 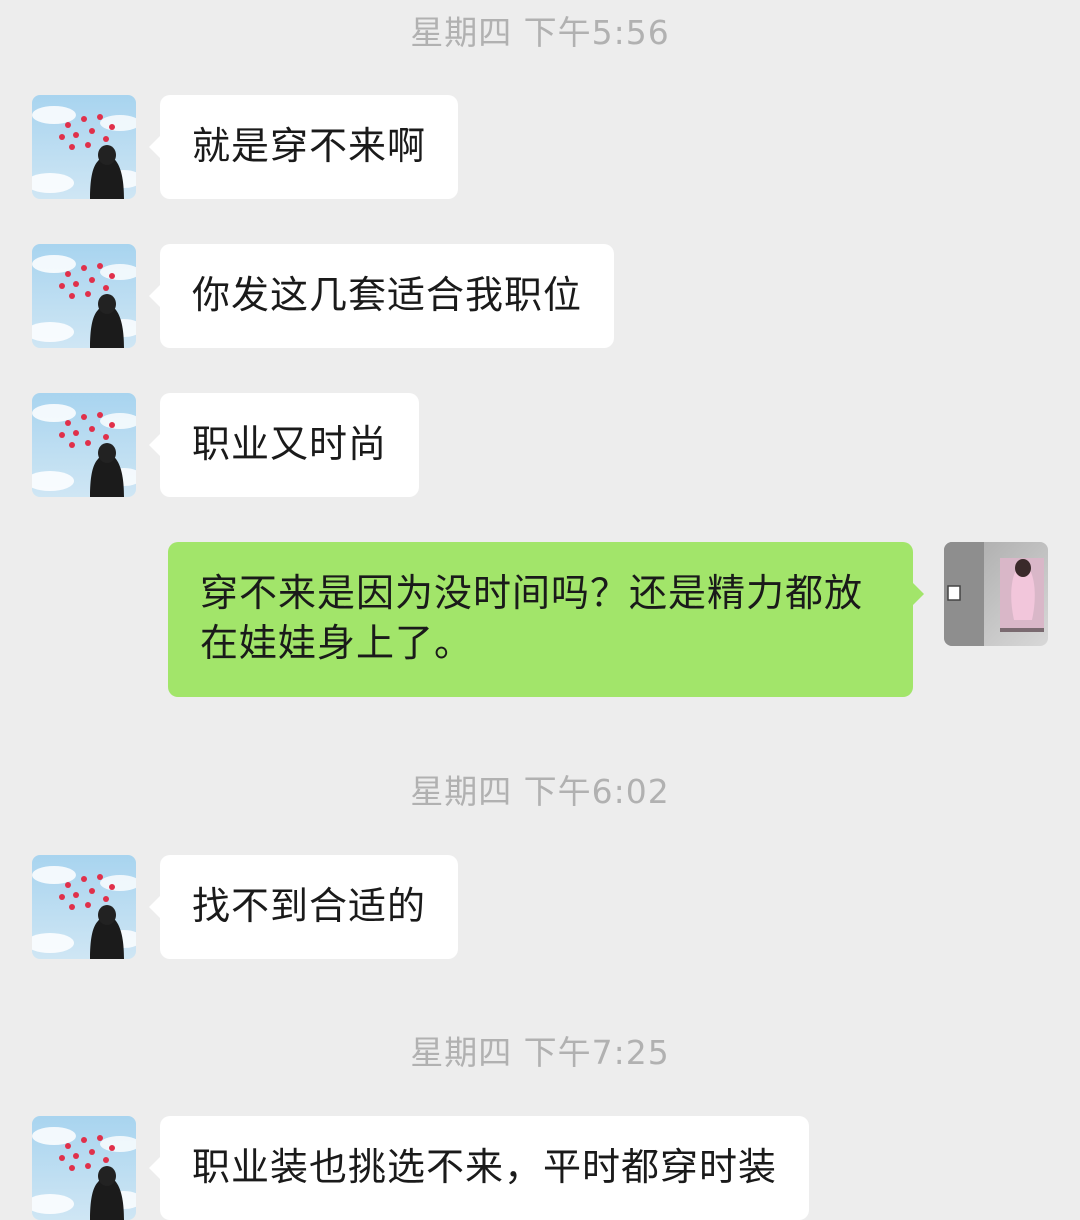 I want to click on self-avatar, so click(x=996, y=594).